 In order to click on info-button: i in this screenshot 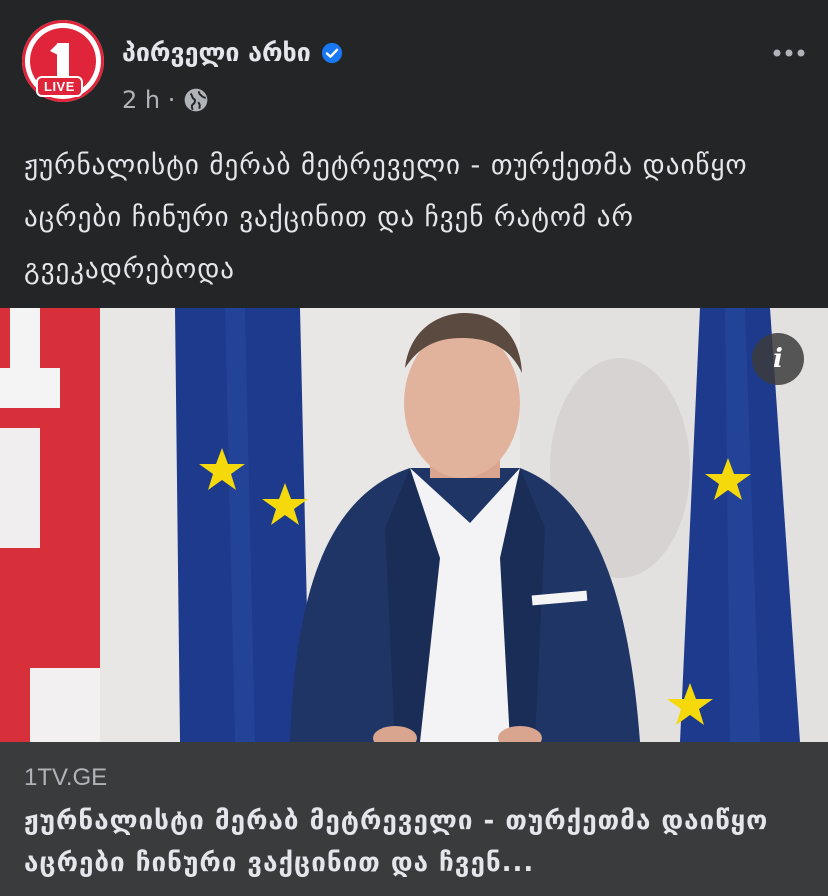, I will do `click(778, 359)`.